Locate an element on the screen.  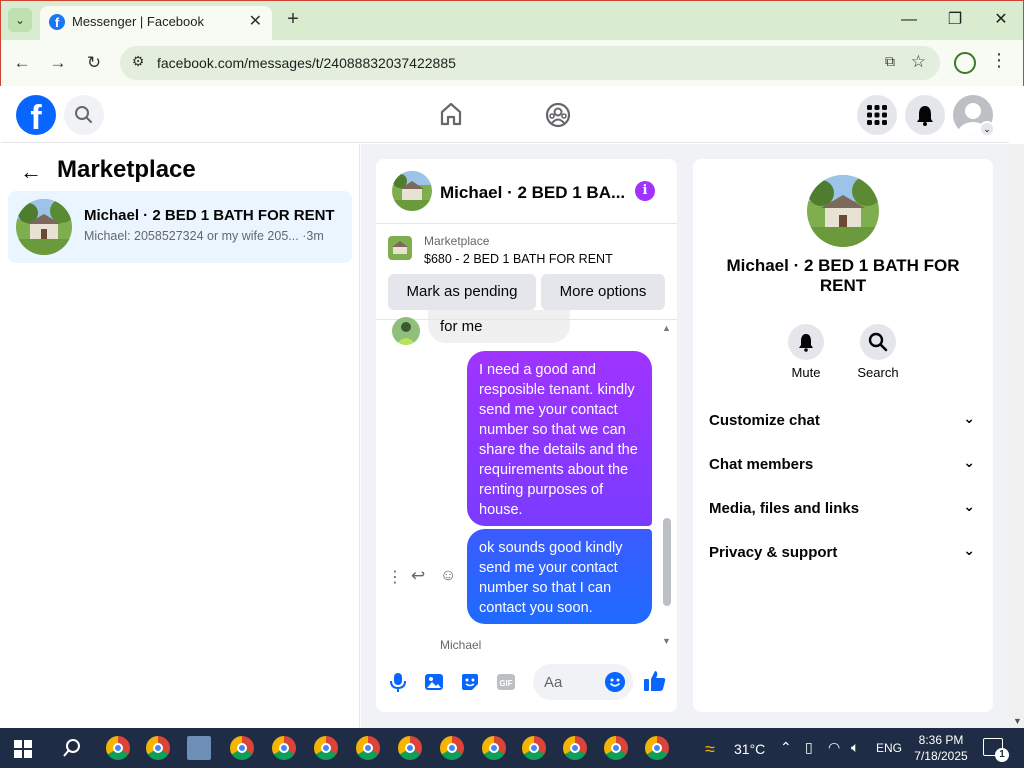
listing-title: $680 - 2 BED 1 BATH FOR RENT is located at coordinates (518, 259).